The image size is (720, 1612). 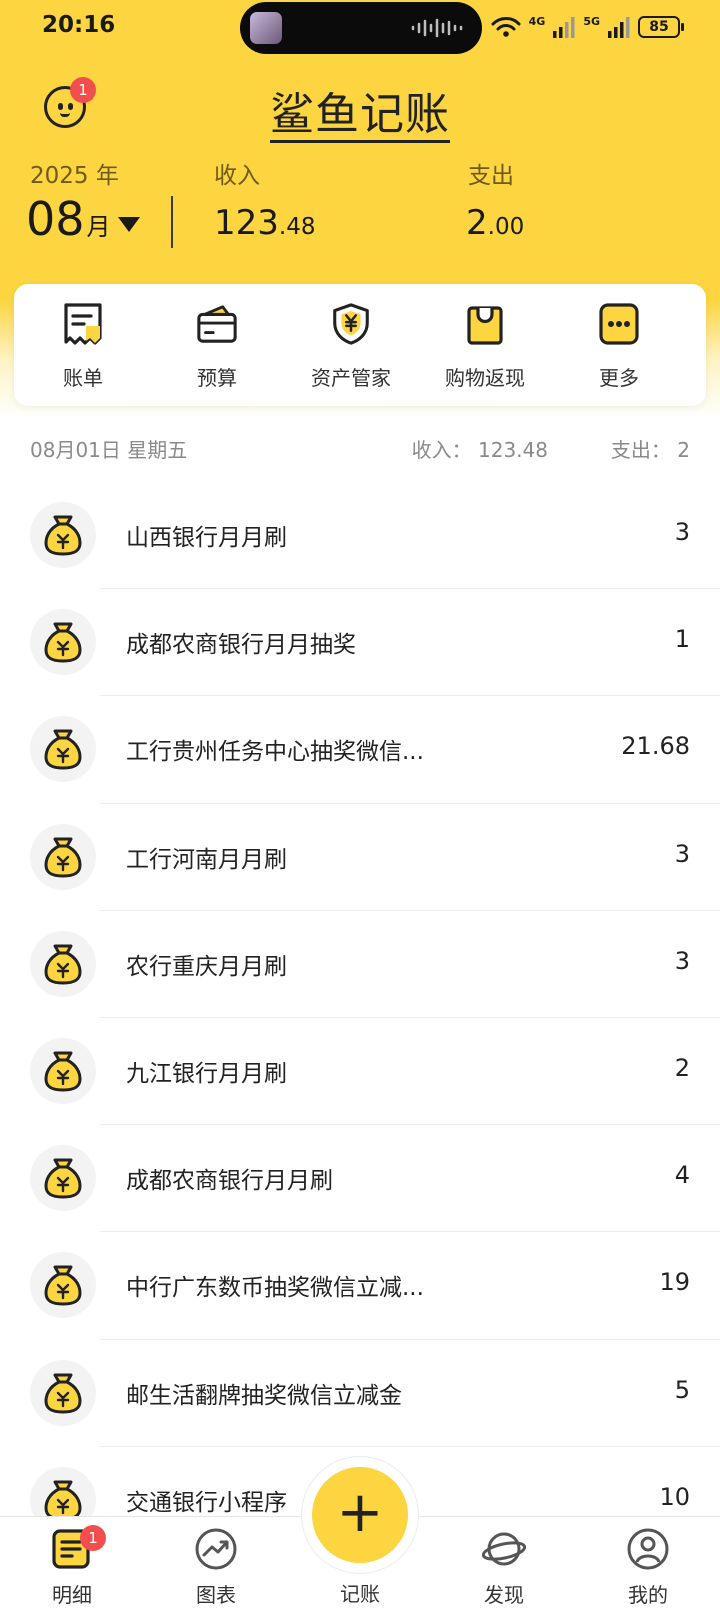 I want to click on transaction-name: 山西银行月月刷, so click(x=206, y=538).